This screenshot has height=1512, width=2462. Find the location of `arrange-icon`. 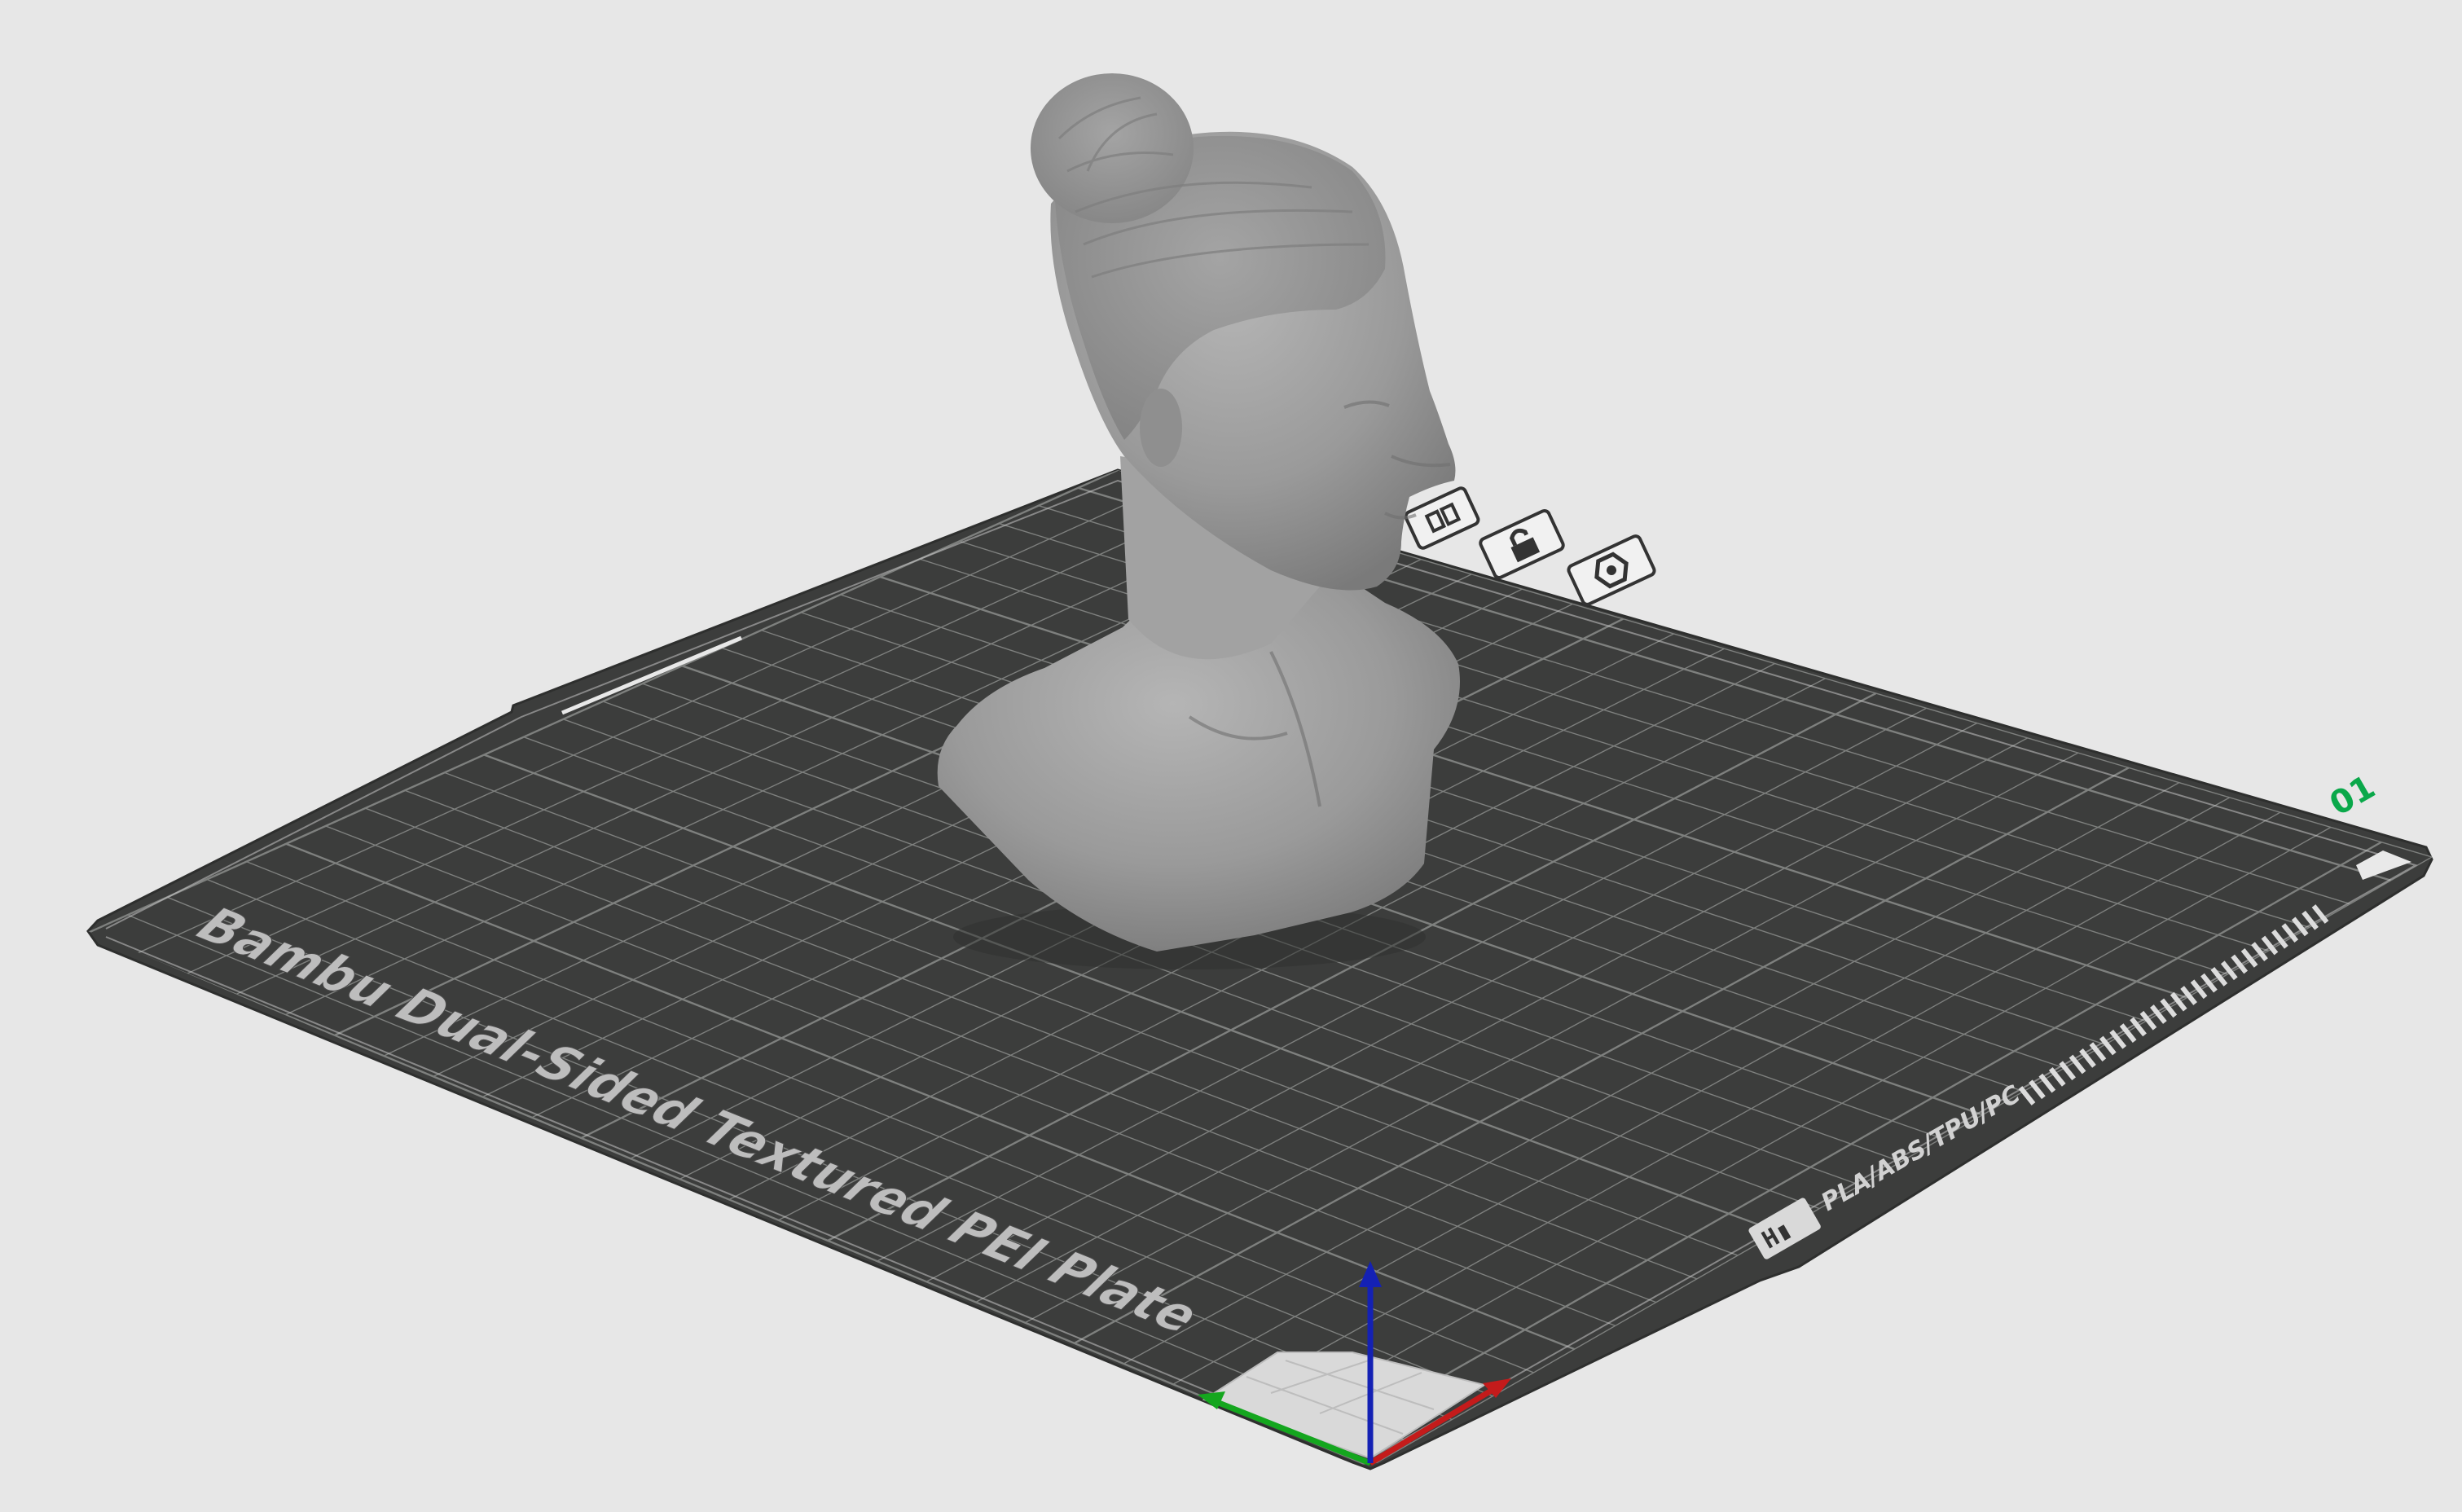

arrange-icon is located at coordinates (1442, 518).